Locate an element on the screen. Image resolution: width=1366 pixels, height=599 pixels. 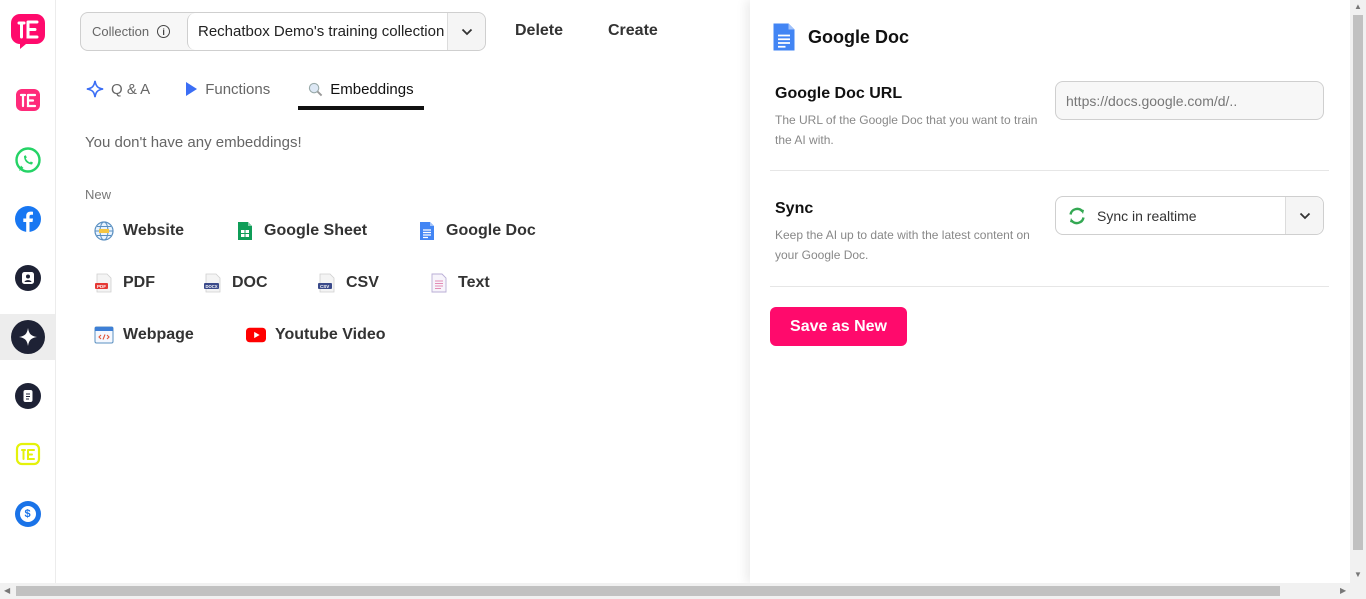
vertical-scrollbar: ▲ ▼ is located at coordinates (1358, 291).